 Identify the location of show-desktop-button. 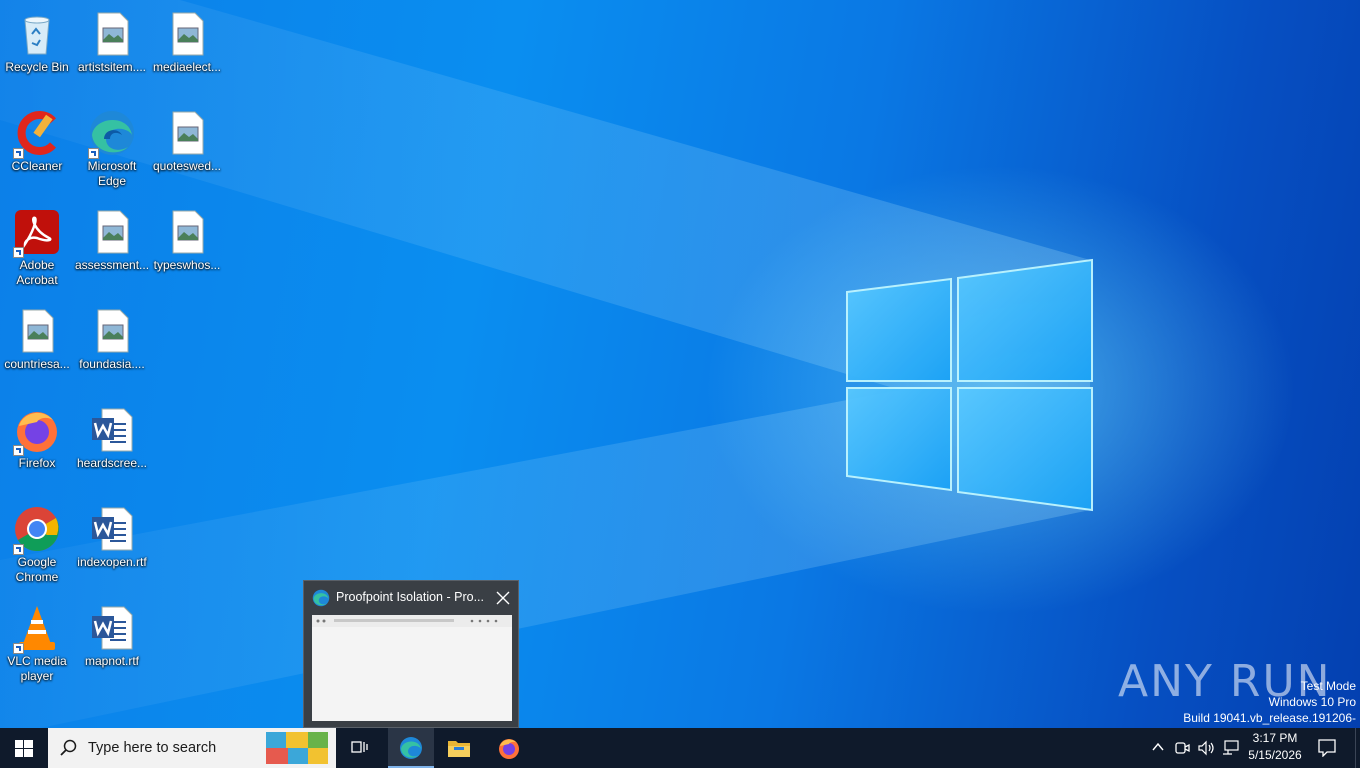
(1357, 748).